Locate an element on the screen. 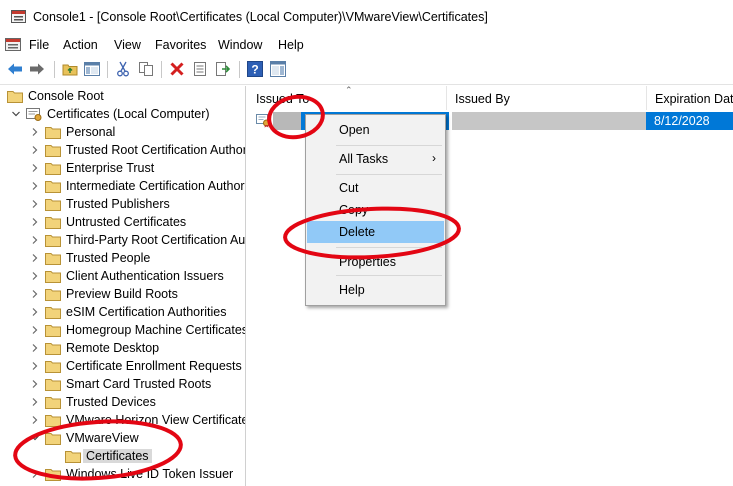  tree-item-client-authentication-issuers: Client Authentication Issuers is located at coordinates (127, 276).